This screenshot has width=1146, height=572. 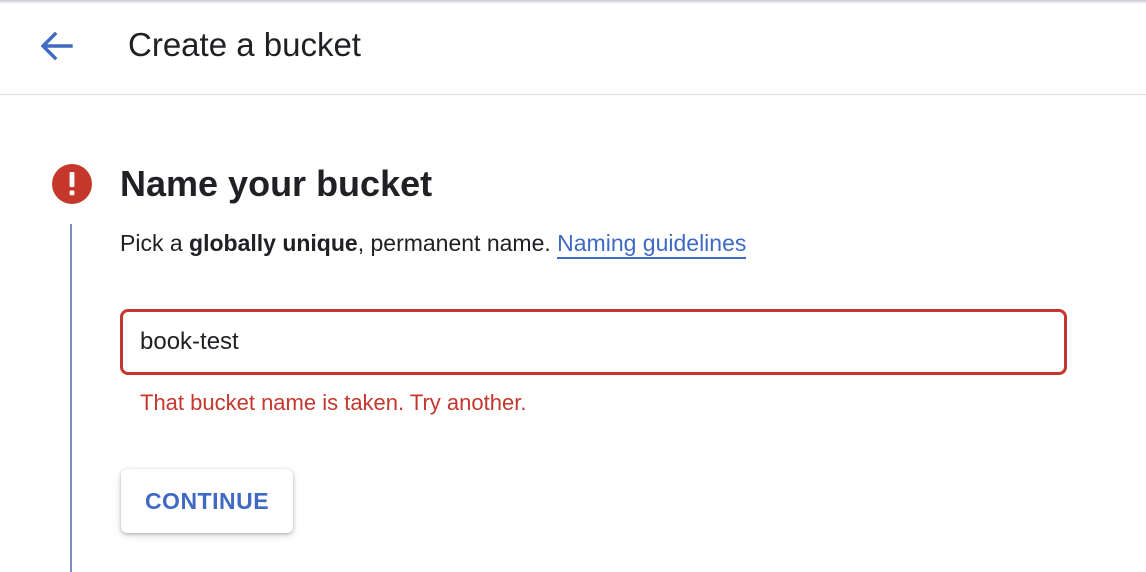 I want to click on step-connector-line, so click(x=71, y=398).